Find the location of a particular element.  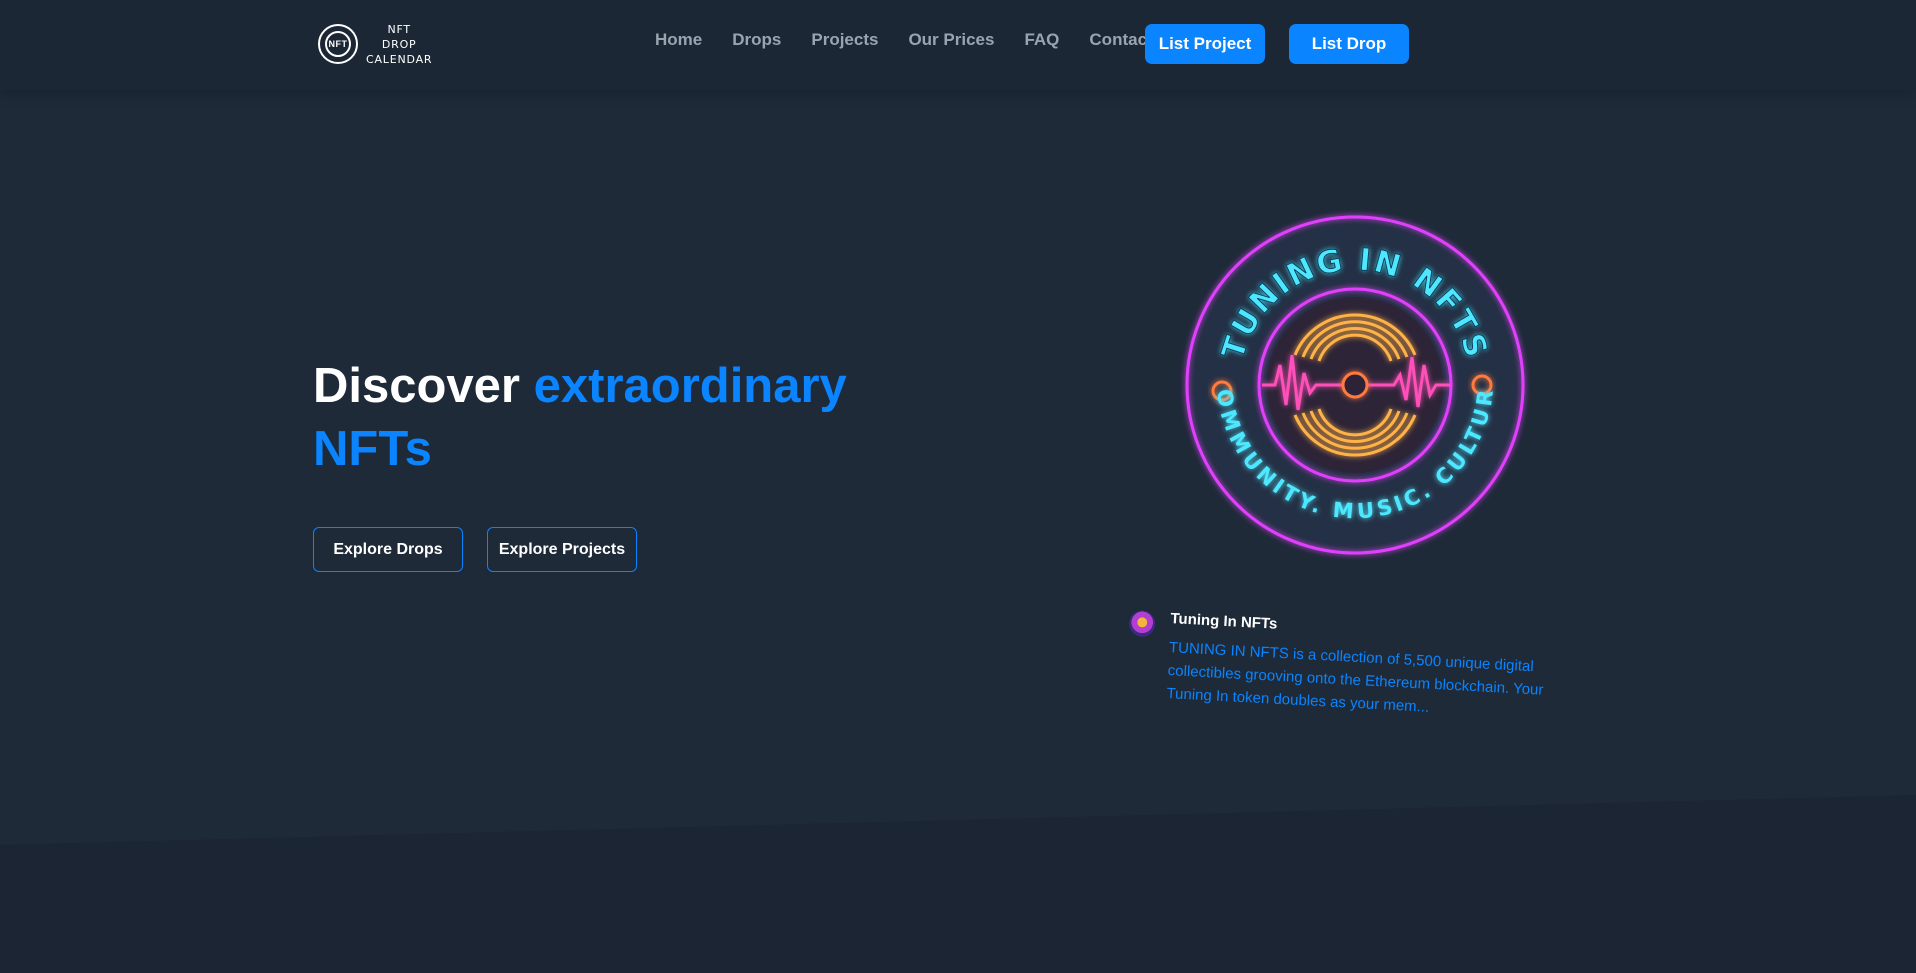

neon-badge-image: TUNING IN NFTS COMMUNITY. MUSIC. CULTURE is located at coordinates (1350, 380).